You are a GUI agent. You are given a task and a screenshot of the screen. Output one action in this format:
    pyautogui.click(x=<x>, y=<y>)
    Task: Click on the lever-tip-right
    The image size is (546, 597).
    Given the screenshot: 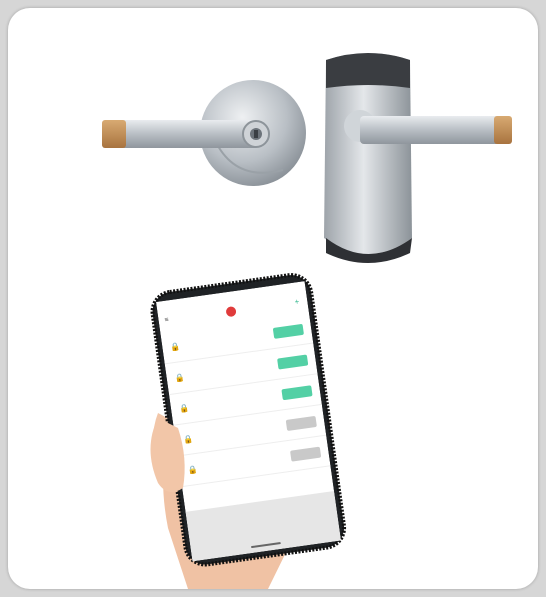 What is the action you would take?
    pyautogui.click(x=503, y=130)
    